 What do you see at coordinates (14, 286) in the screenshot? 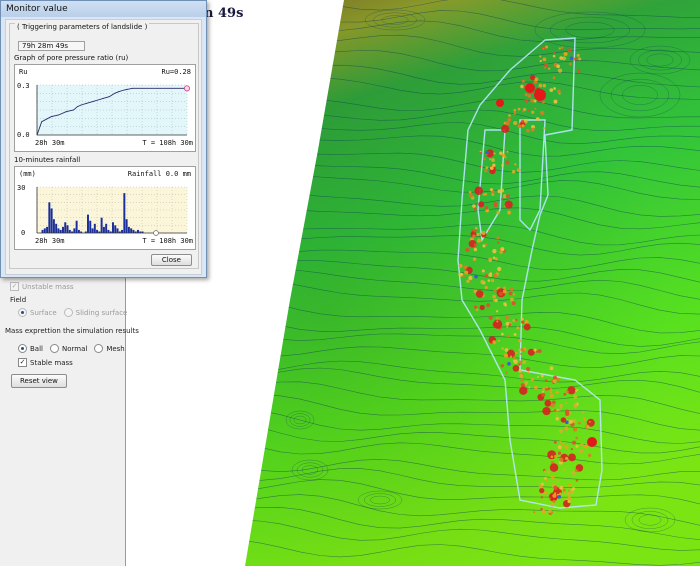
I see `unstable-mass-checkbox: ✓` at bounding box center [14, 286].